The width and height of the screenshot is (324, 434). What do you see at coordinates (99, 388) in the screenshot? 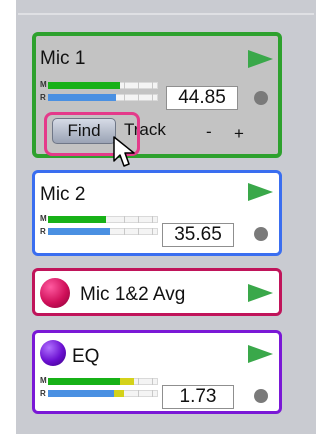
I see `meter-eq: M R` at bounding box center [99, 388].